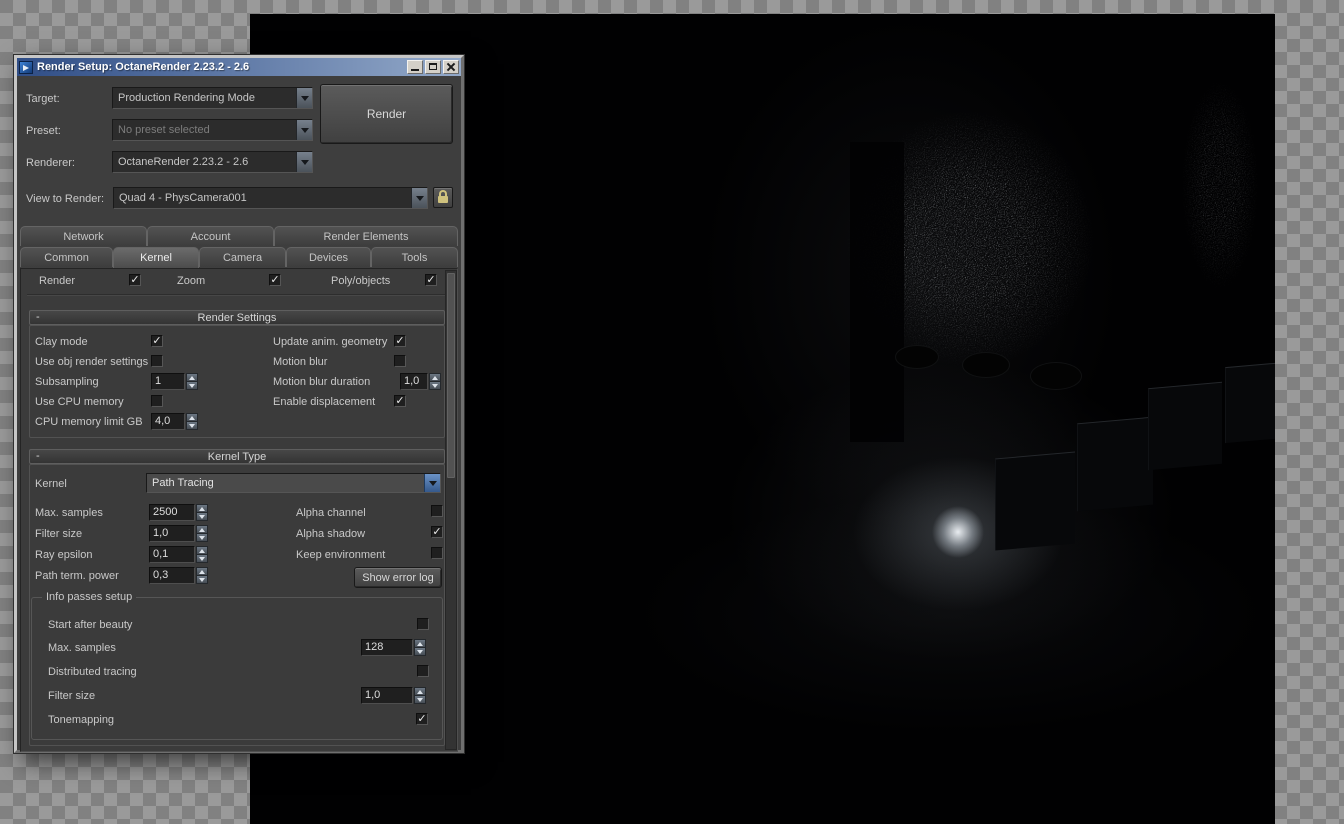 The image size is (1344, 824). I want to click on target-dropdown-value: Production Rendering Mode, so click(186, 98).